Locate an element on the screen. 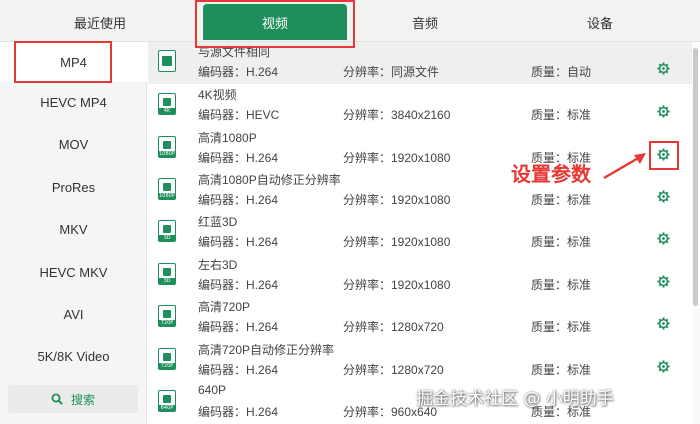 The width and height of the screenshot is (700, 424). search-icon is located at coordinates (57, 399).